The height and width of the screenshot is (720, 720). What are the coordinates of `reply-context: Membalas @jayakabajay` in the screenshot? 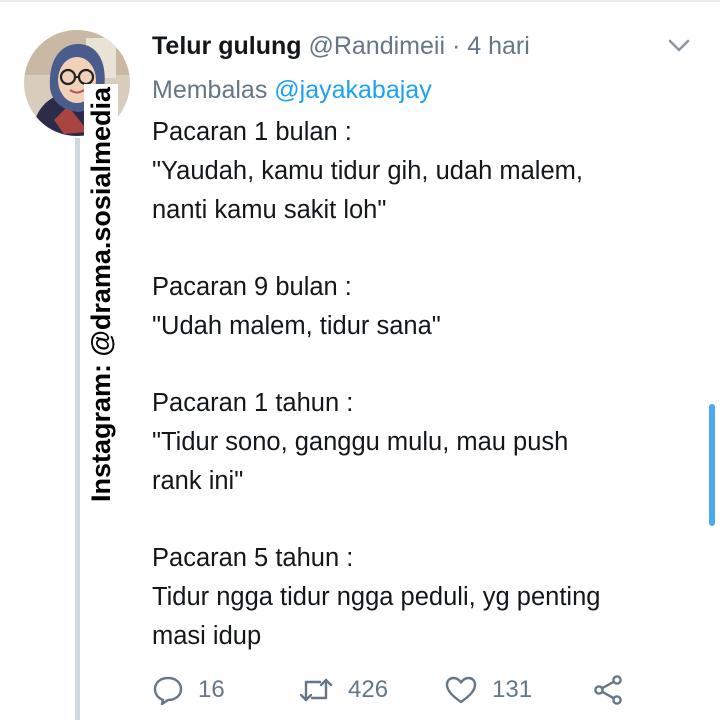 It's located at (292, 90).